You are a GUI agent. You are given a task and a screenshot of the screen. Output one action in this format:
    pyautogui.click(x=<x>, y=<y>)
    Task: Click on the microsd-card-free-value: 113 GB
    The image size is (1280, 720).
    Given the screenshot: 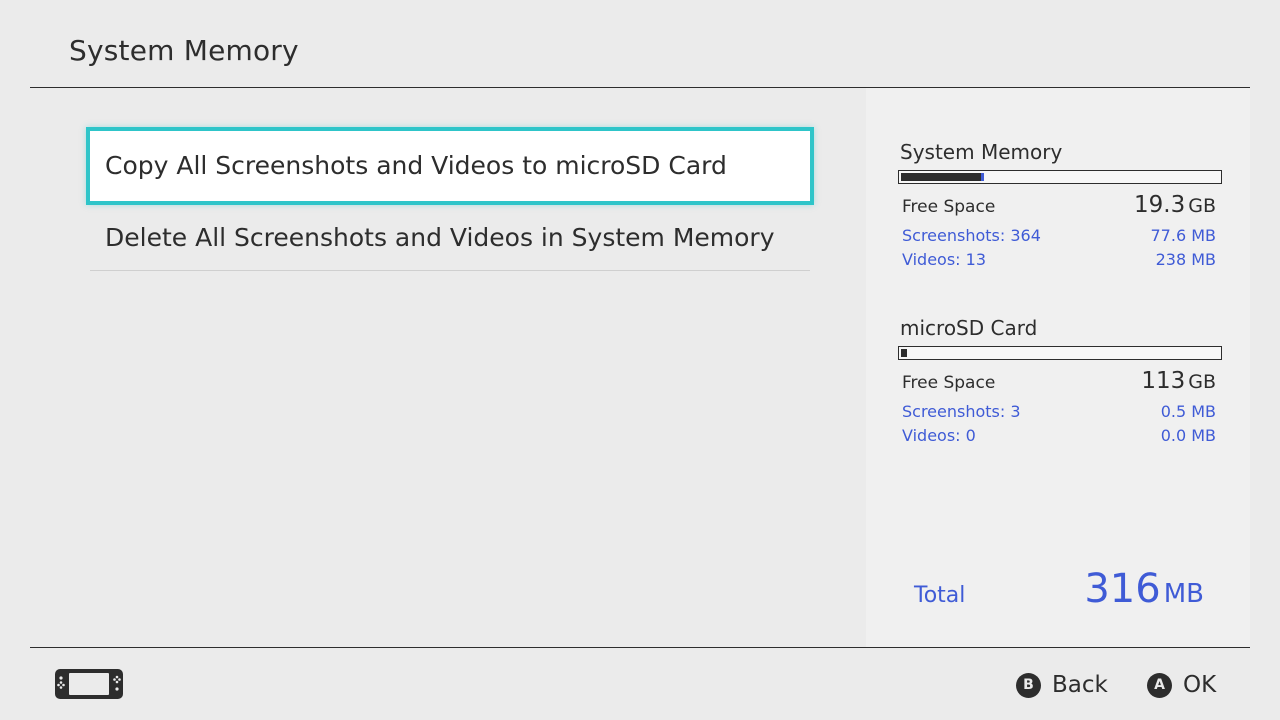 What is the action you would take?
    pyautogui.click(x=1178, y=381)
    